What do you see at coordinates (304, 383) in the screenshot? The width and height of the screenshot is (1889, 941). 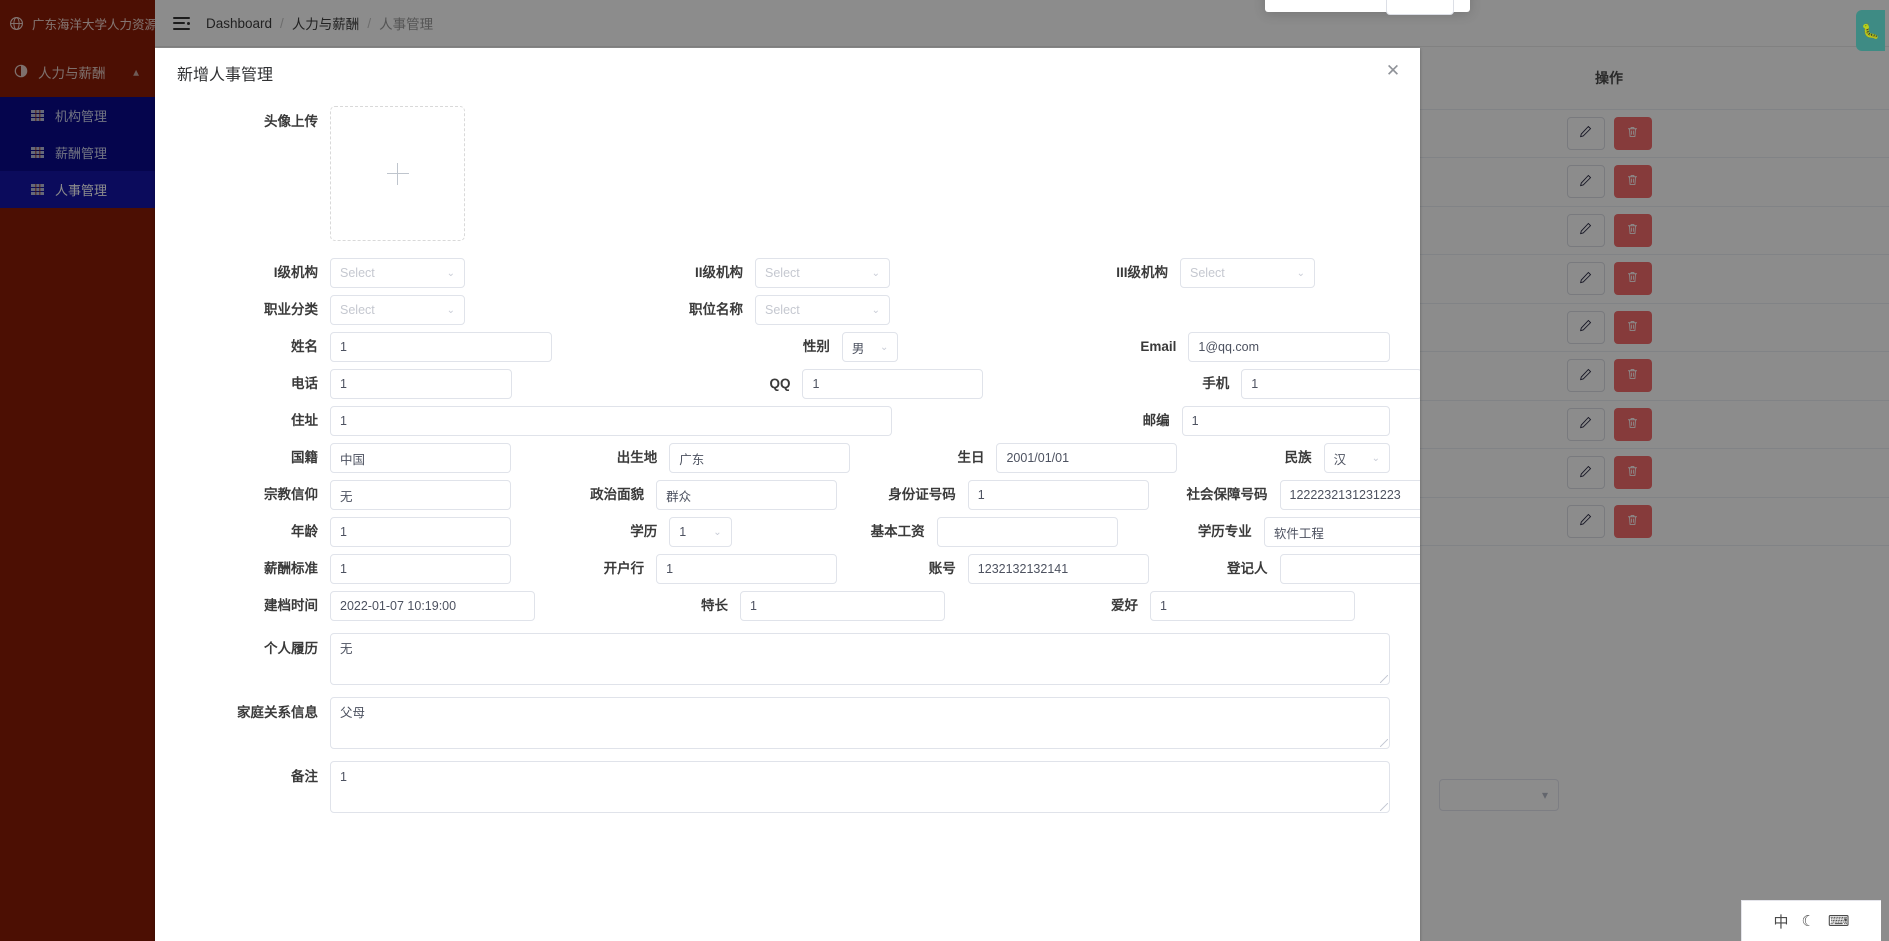 I see `field-label-telephone: 电话` at bounding box center [304, 383].